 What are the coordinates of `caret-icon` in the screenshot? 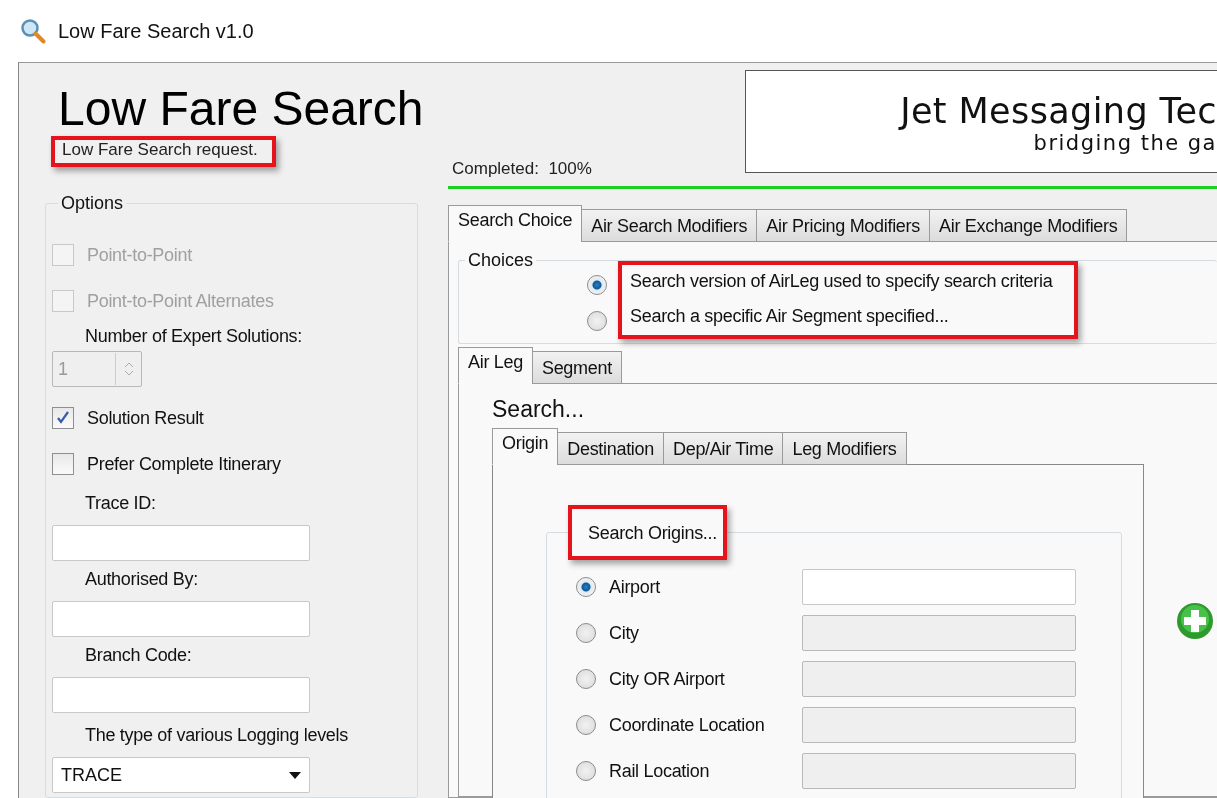 It's located at (295, 775).